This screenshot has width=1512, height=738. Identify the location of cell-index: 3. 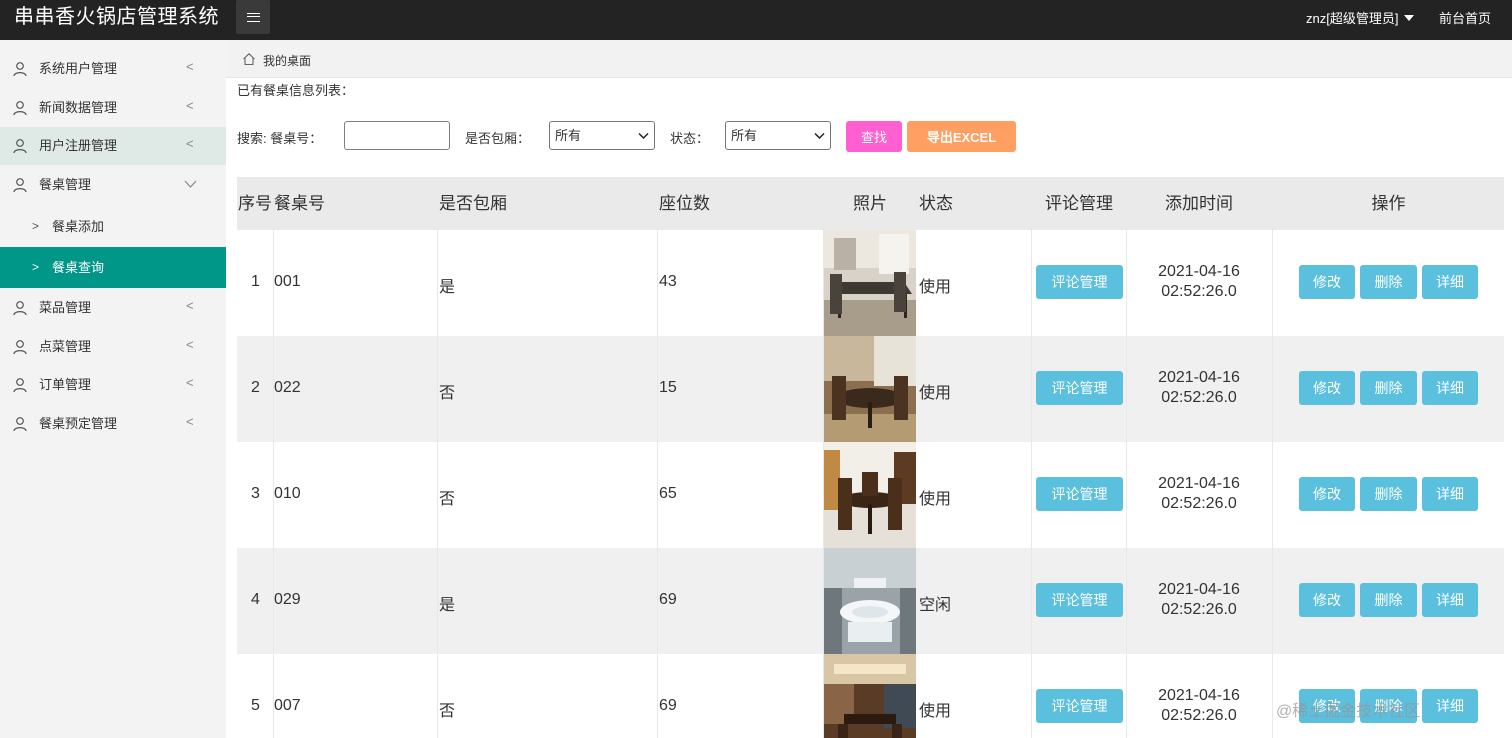
(255, 493).